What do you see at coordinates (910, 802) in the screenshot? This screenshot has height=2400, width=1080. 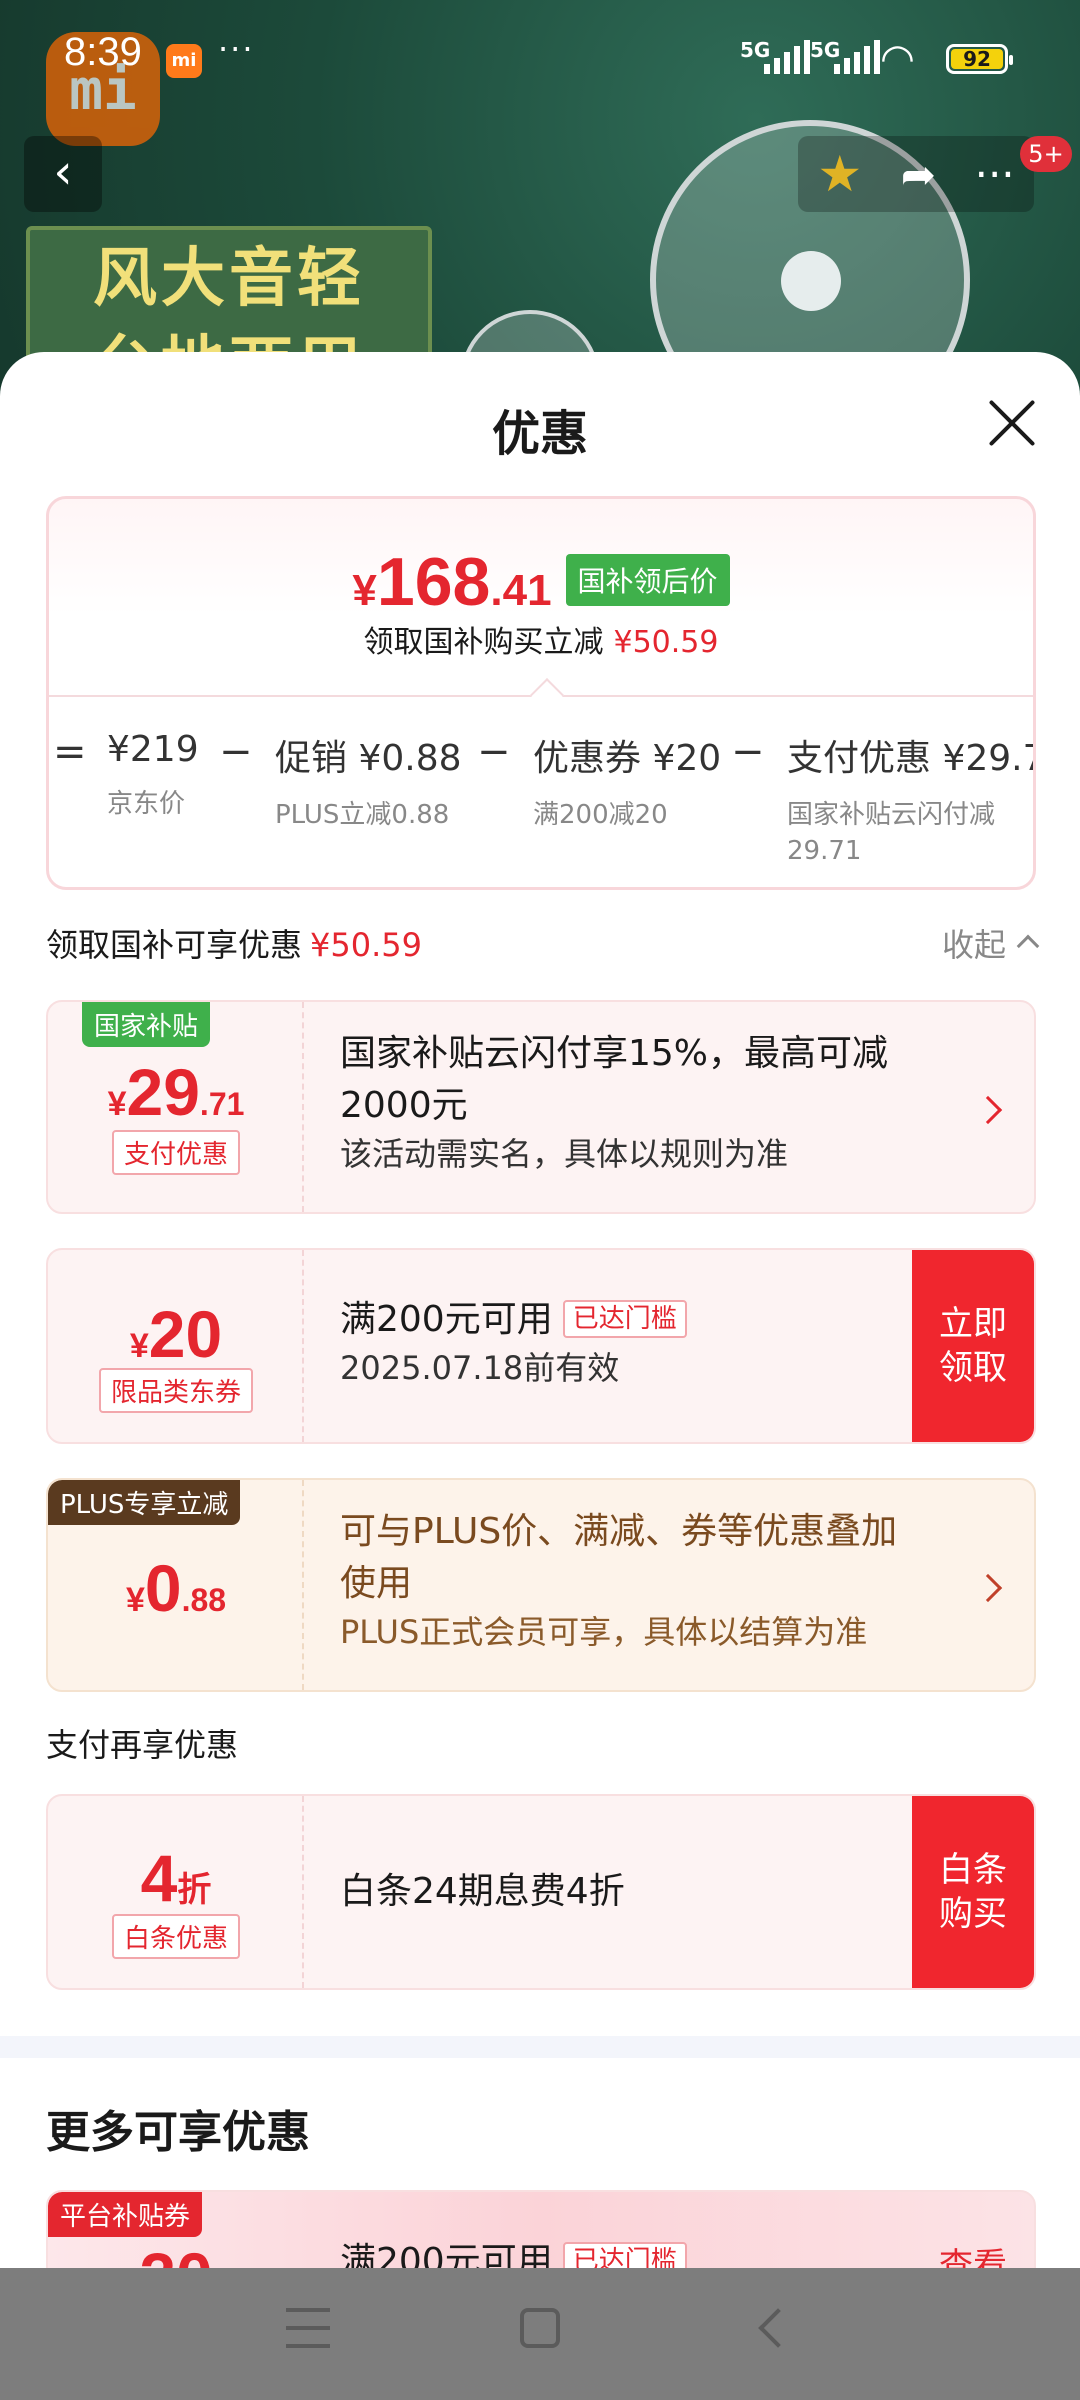 I see `formula-item: 支付优惠 ¥29.71 国家补贴云闪付减29.71` at bounding box center [910, 802].